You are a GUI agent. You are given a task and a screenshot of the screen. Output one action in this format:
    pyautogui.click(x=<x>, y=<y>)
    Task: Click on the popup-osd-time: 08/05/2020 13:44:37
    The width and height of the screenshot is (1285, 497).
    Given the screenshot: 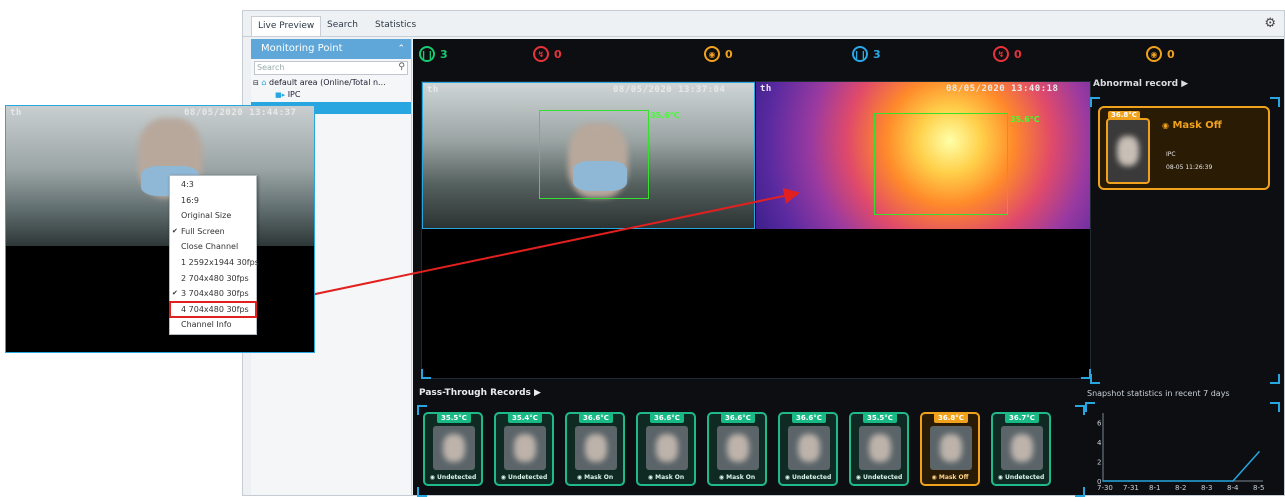 What is the action you would take?
    pyautogui.click(x=240, y=113)
    